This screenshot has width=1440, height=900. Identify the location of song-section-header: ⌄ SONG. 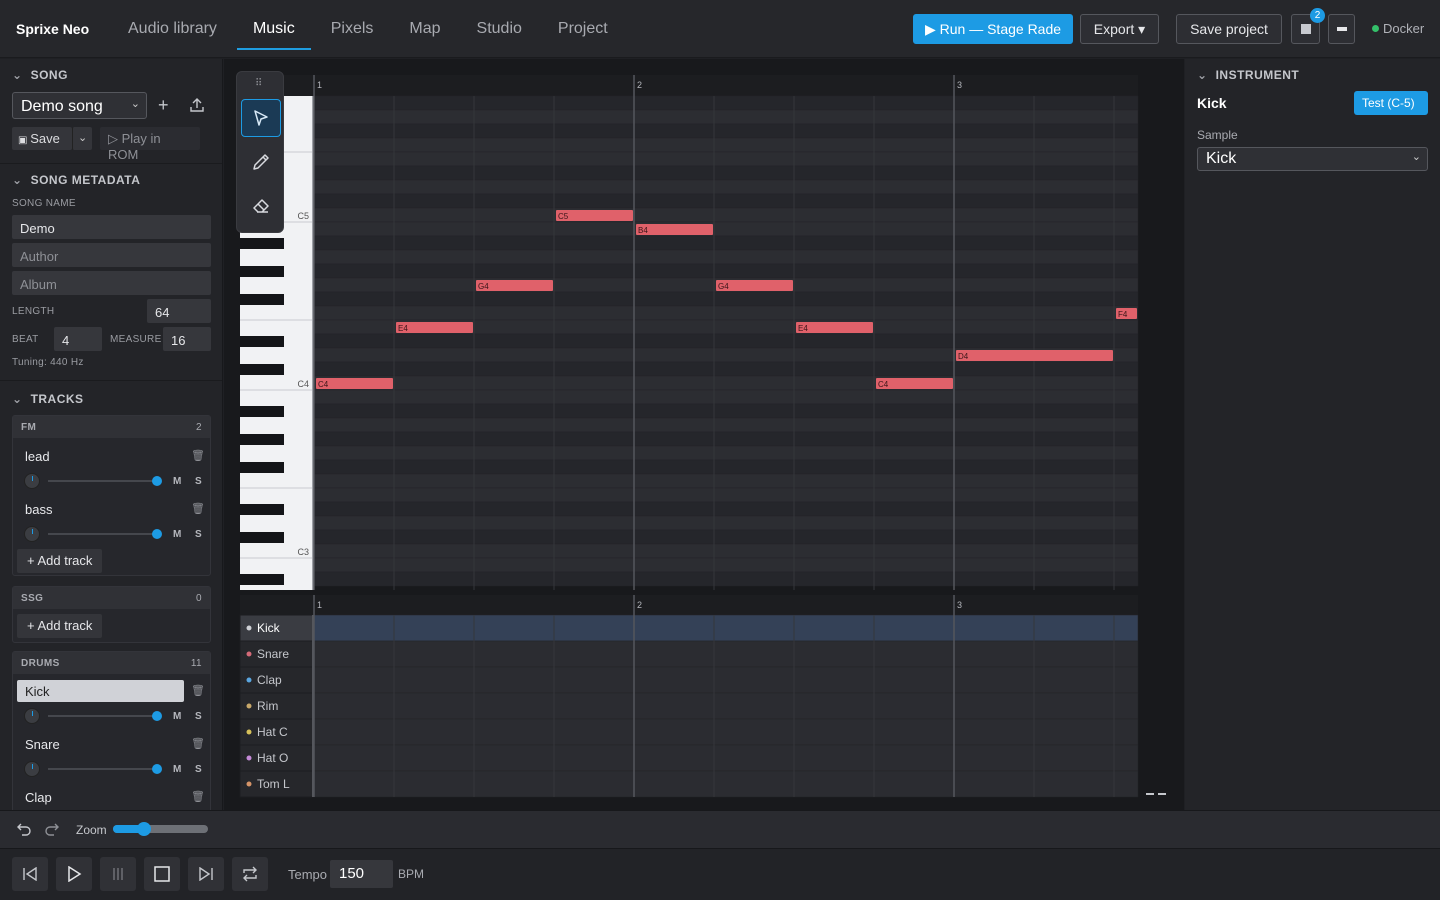
(40, 75).